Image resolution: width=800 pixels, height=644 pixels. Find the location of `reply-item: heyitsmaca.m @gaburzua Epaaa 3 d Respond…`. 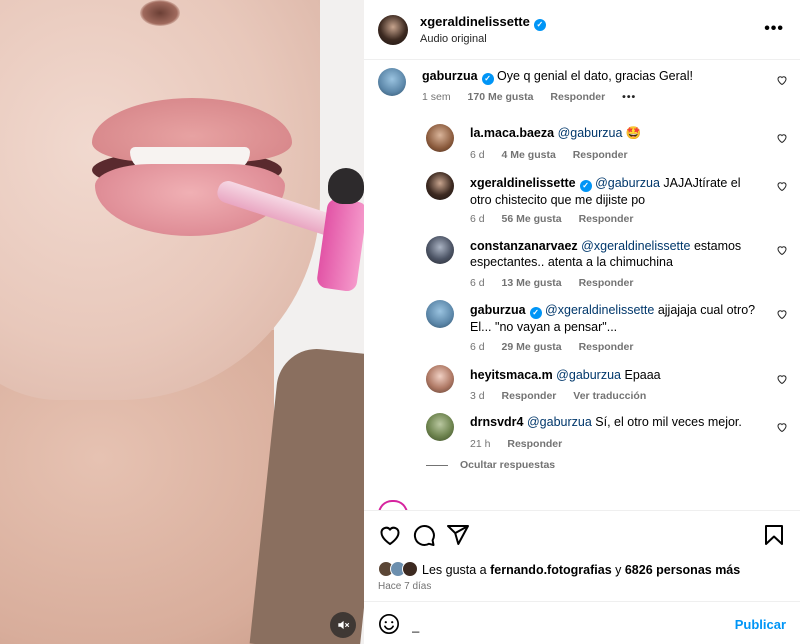

reply-item: heyitsmaca.m @gaburzua Epaaa 3 d Respond… is located at coordinates (607, 385).